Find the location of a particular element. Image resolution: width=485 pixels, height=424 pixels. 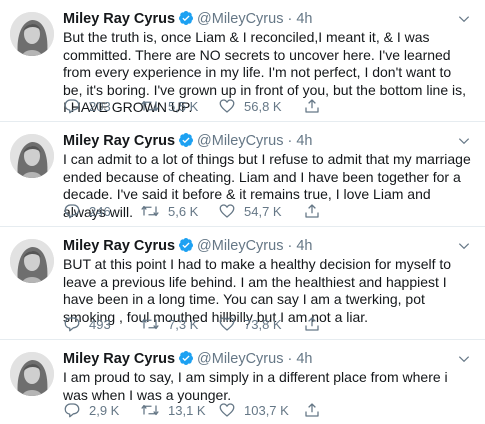

retweet-count: 5,5 K is located at coordinates (183, 106).